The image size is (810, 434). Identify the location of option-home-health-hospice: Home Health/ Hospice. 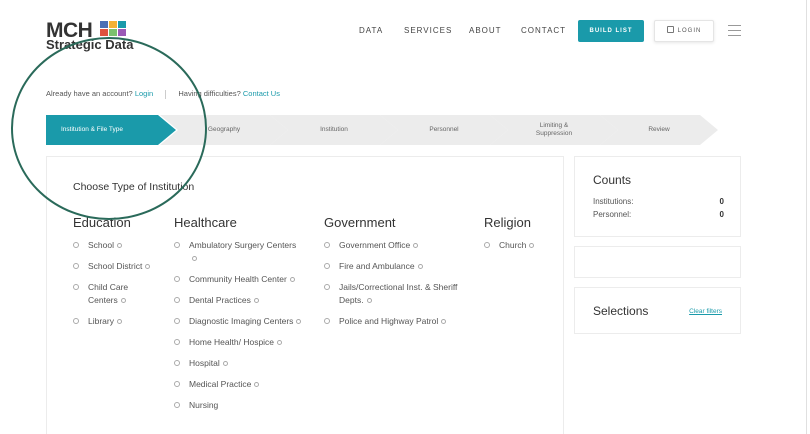
(239, 342).